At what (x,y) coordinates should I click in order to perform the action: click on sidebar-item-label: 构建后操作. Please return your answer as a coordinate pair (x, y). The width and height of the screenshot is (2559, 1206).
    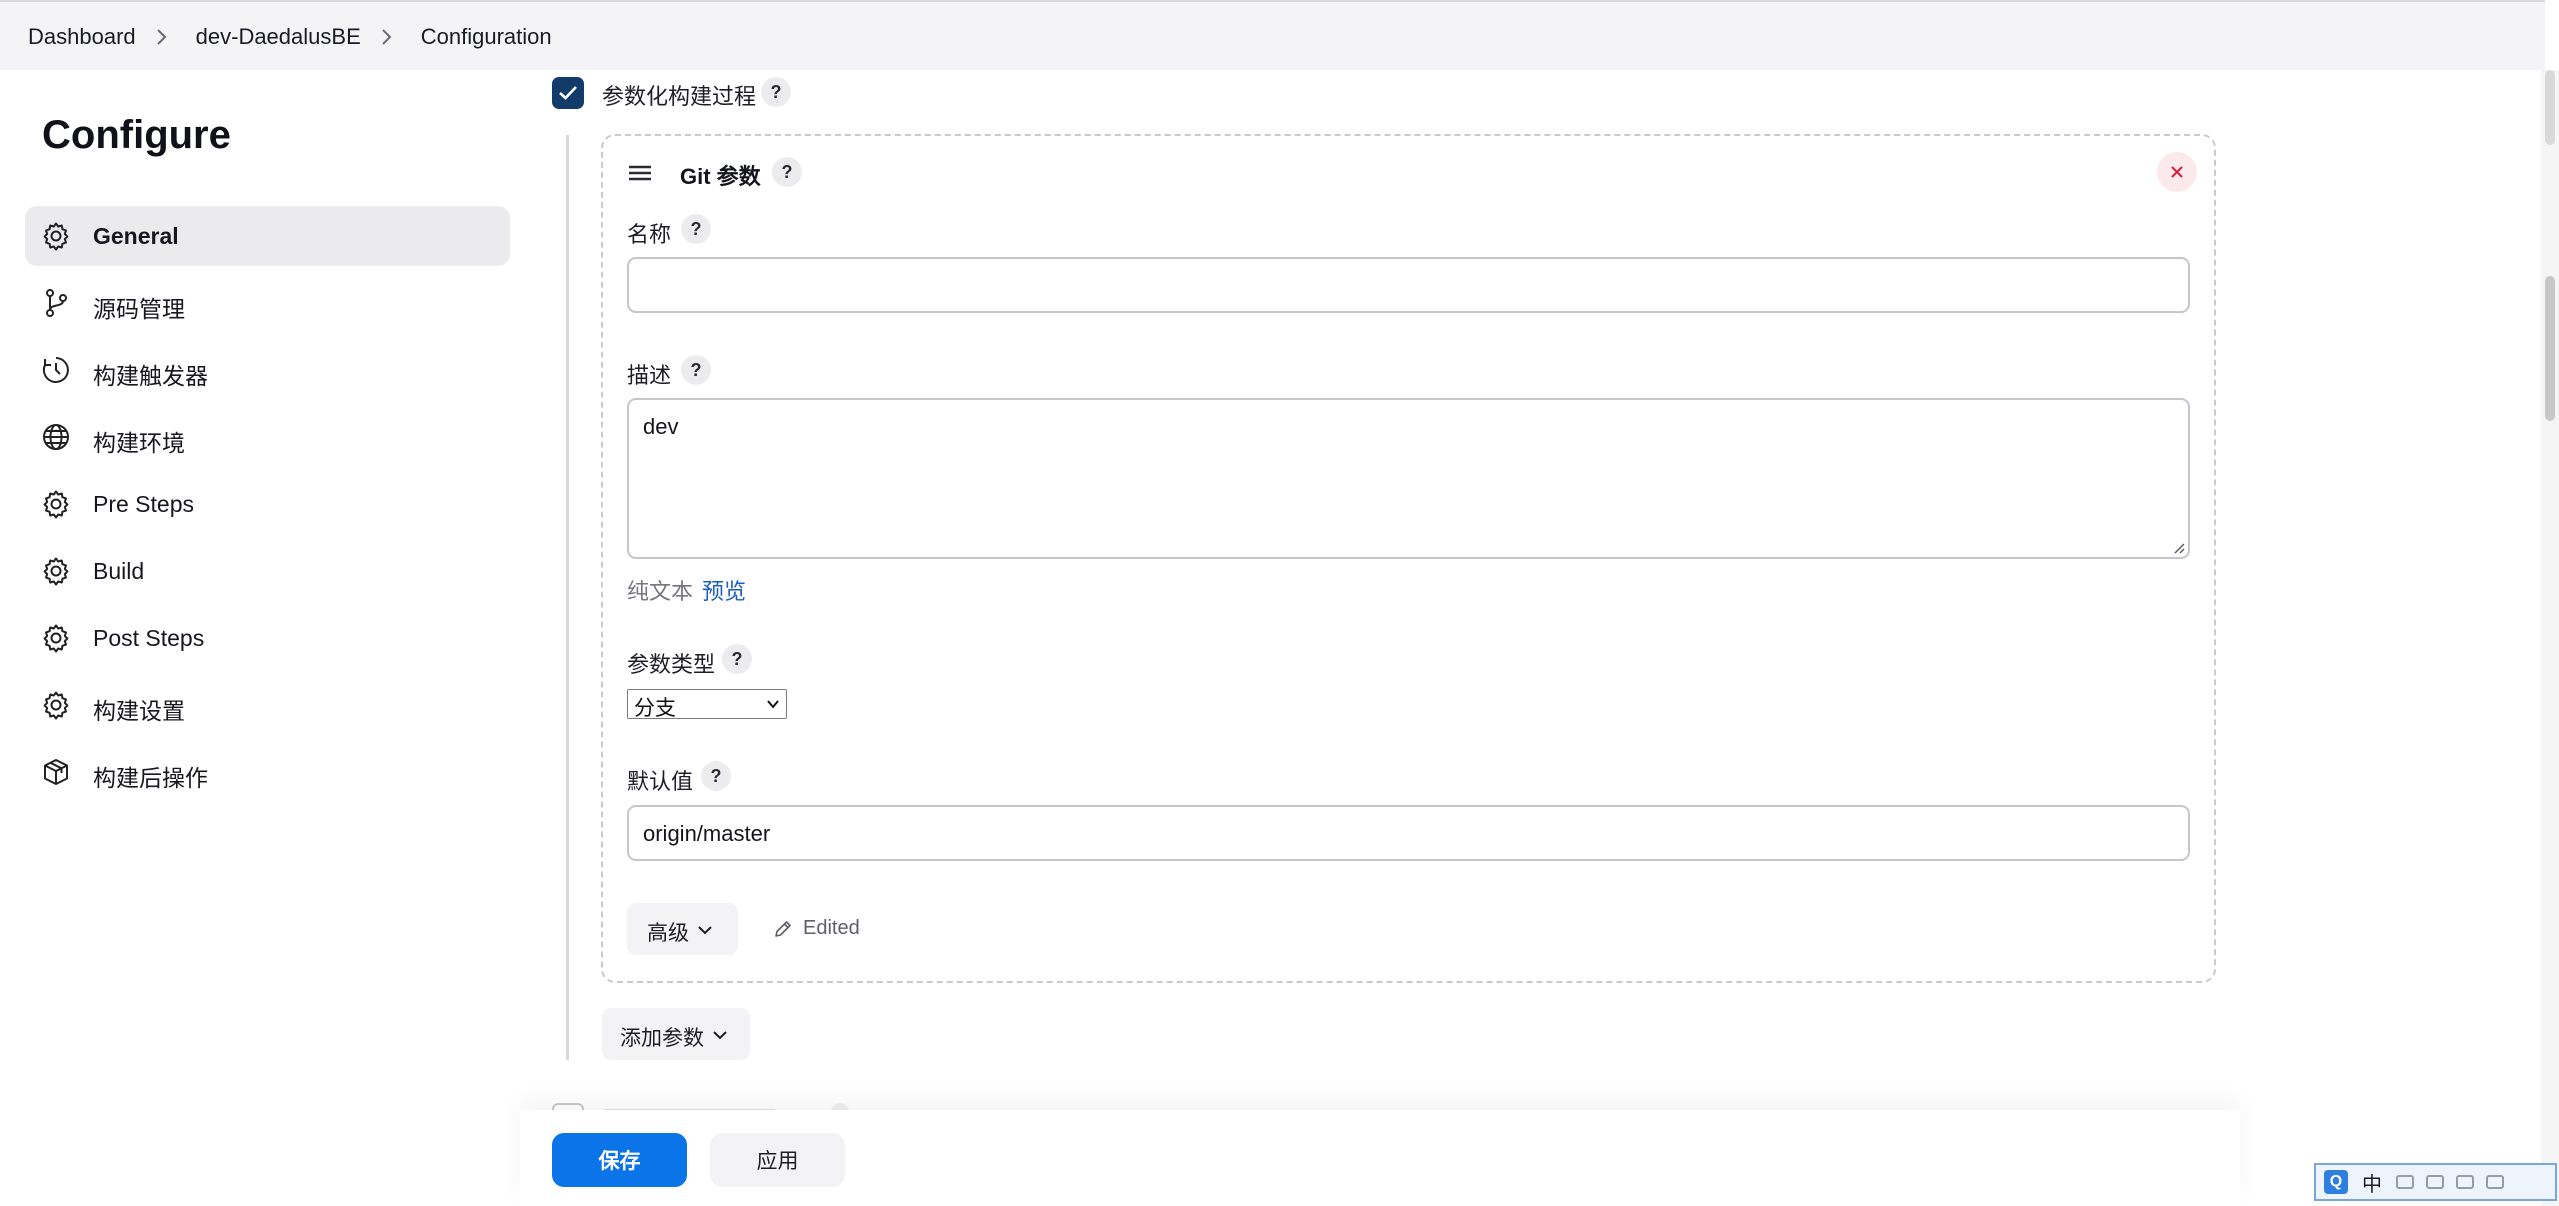
    Looking at the image, I should click on (150, 778).